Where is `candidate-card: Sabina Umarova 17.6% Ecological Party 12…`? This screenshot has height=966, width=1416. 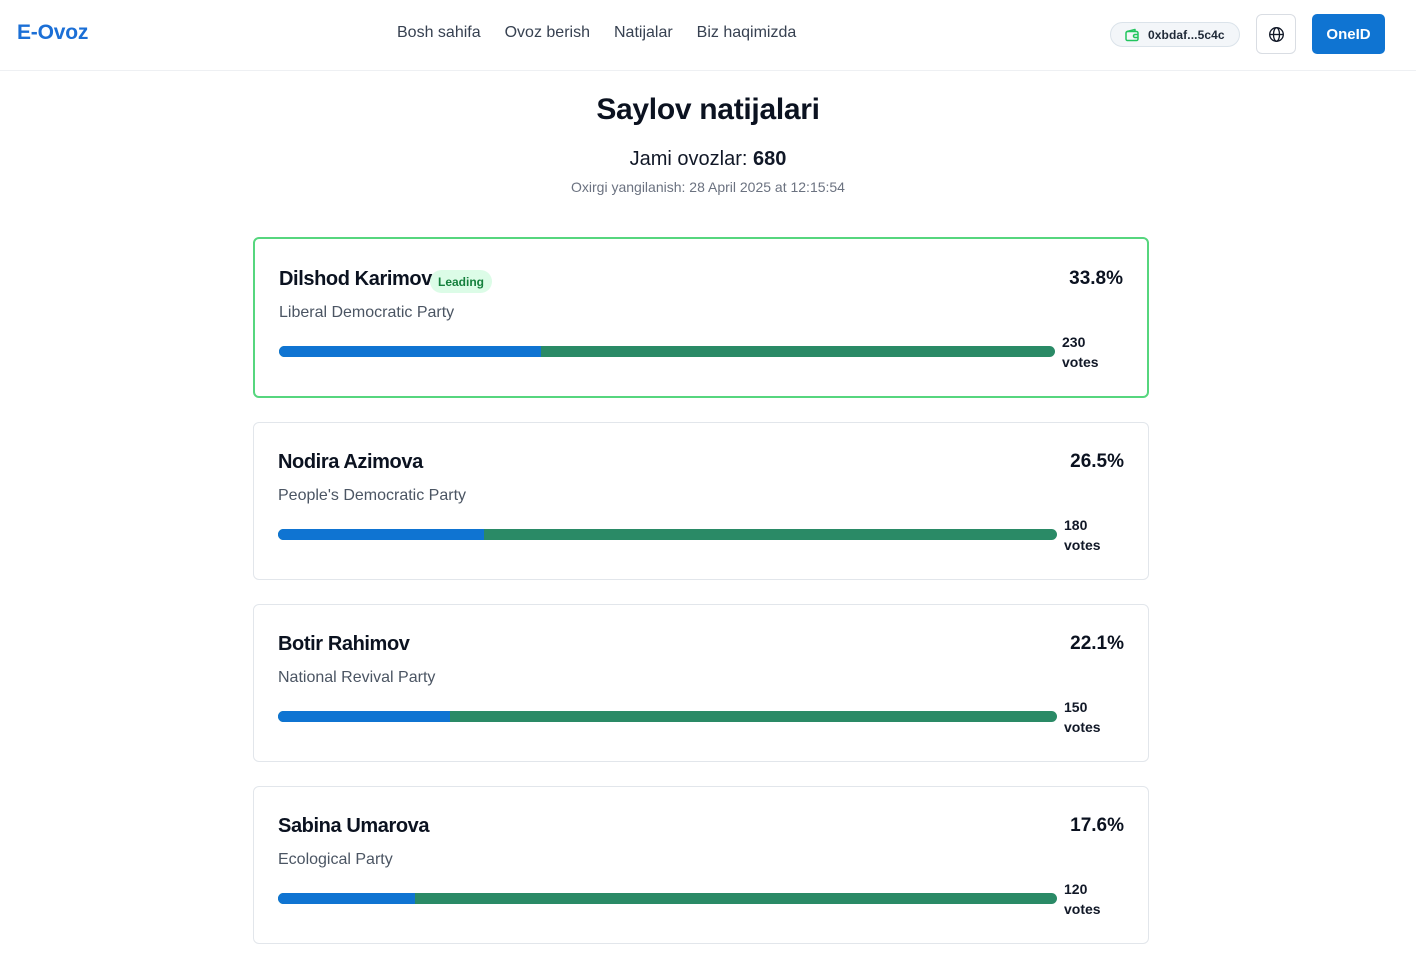 candidate-card: Sabina Umarova 17.6% Ecological Party 12… is located at coordinates (701, 865).